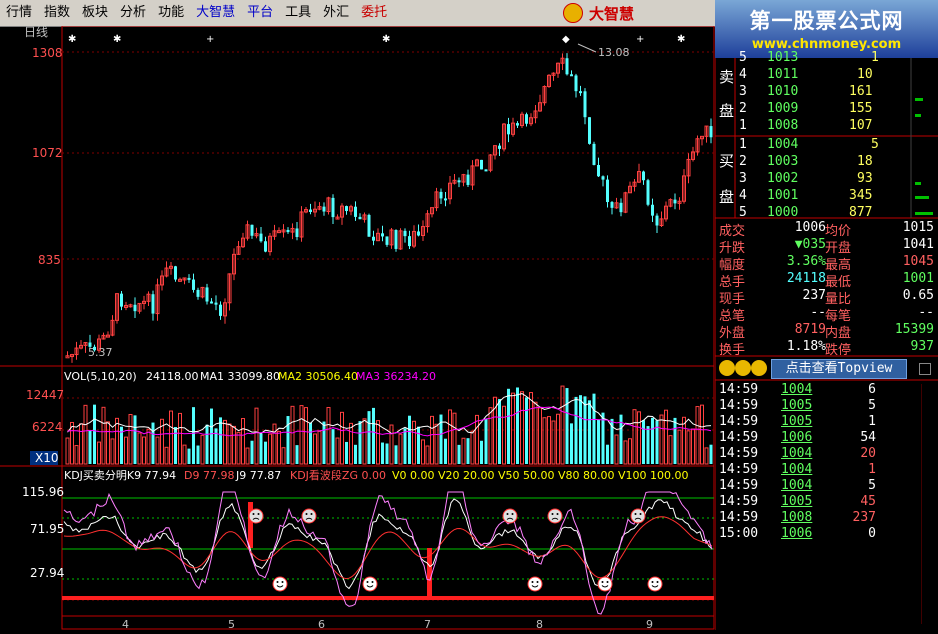  Describe the element at coordinates (868, 453) in the screenshot. I see `tick-volume: 20` at that location.